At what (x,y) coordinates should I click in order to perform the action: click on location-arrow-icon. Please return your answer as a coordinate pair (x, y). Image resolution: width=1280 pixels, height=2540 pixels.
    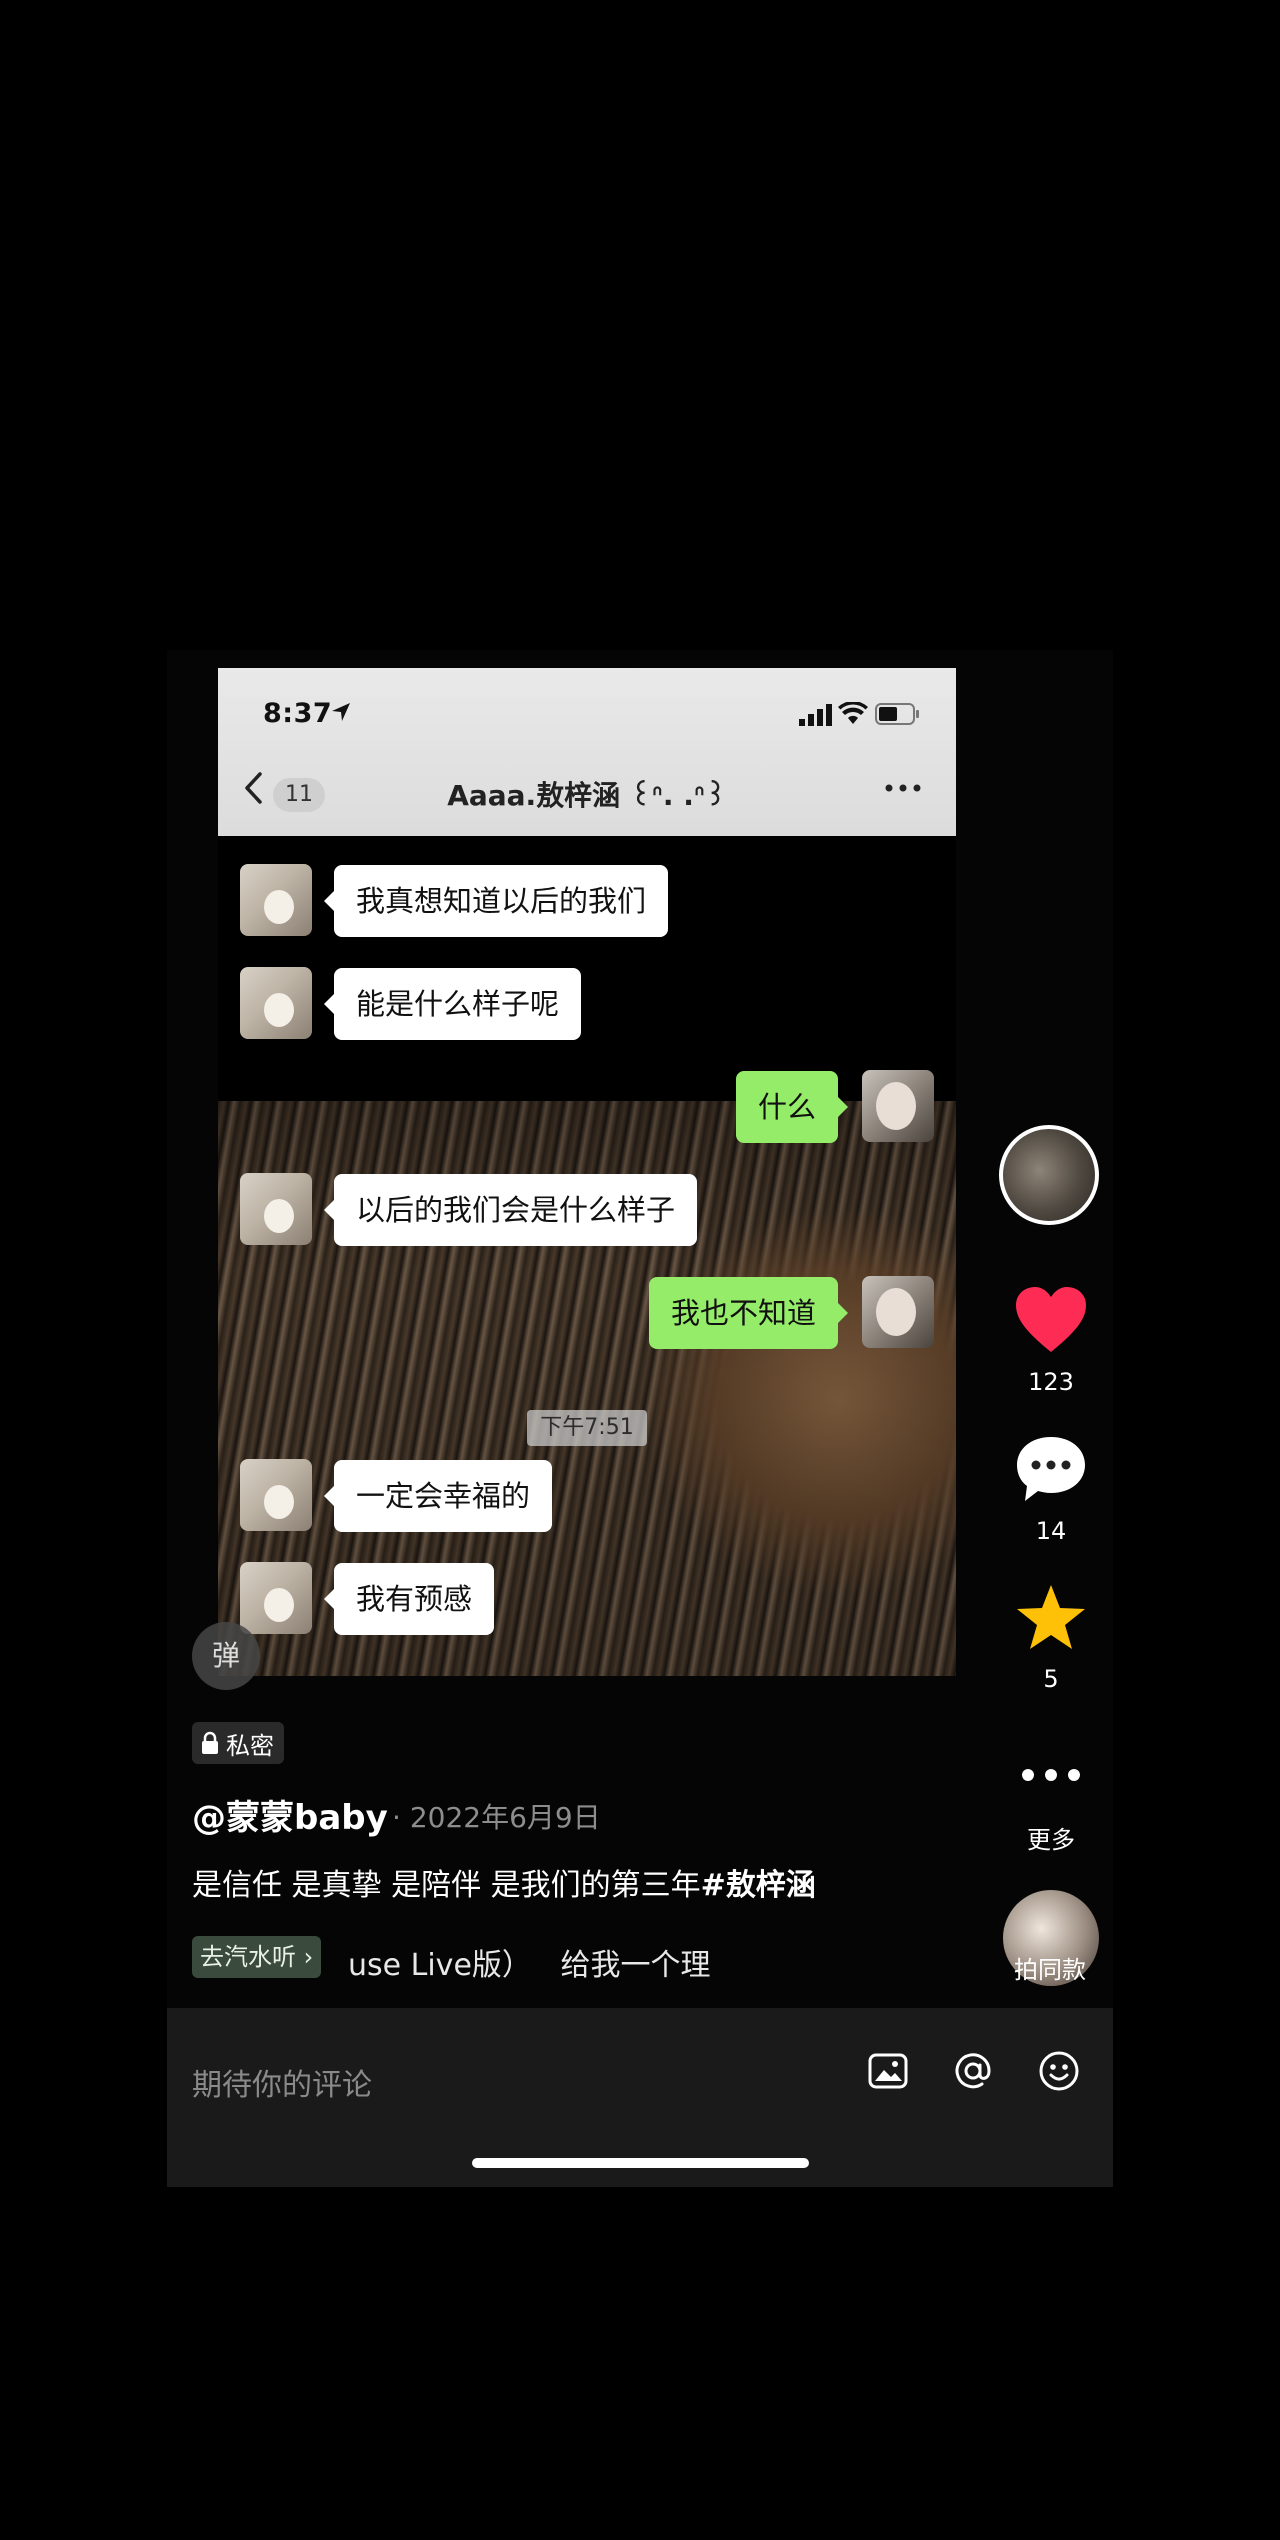
    Looking at the image, I should click on (341, 712).